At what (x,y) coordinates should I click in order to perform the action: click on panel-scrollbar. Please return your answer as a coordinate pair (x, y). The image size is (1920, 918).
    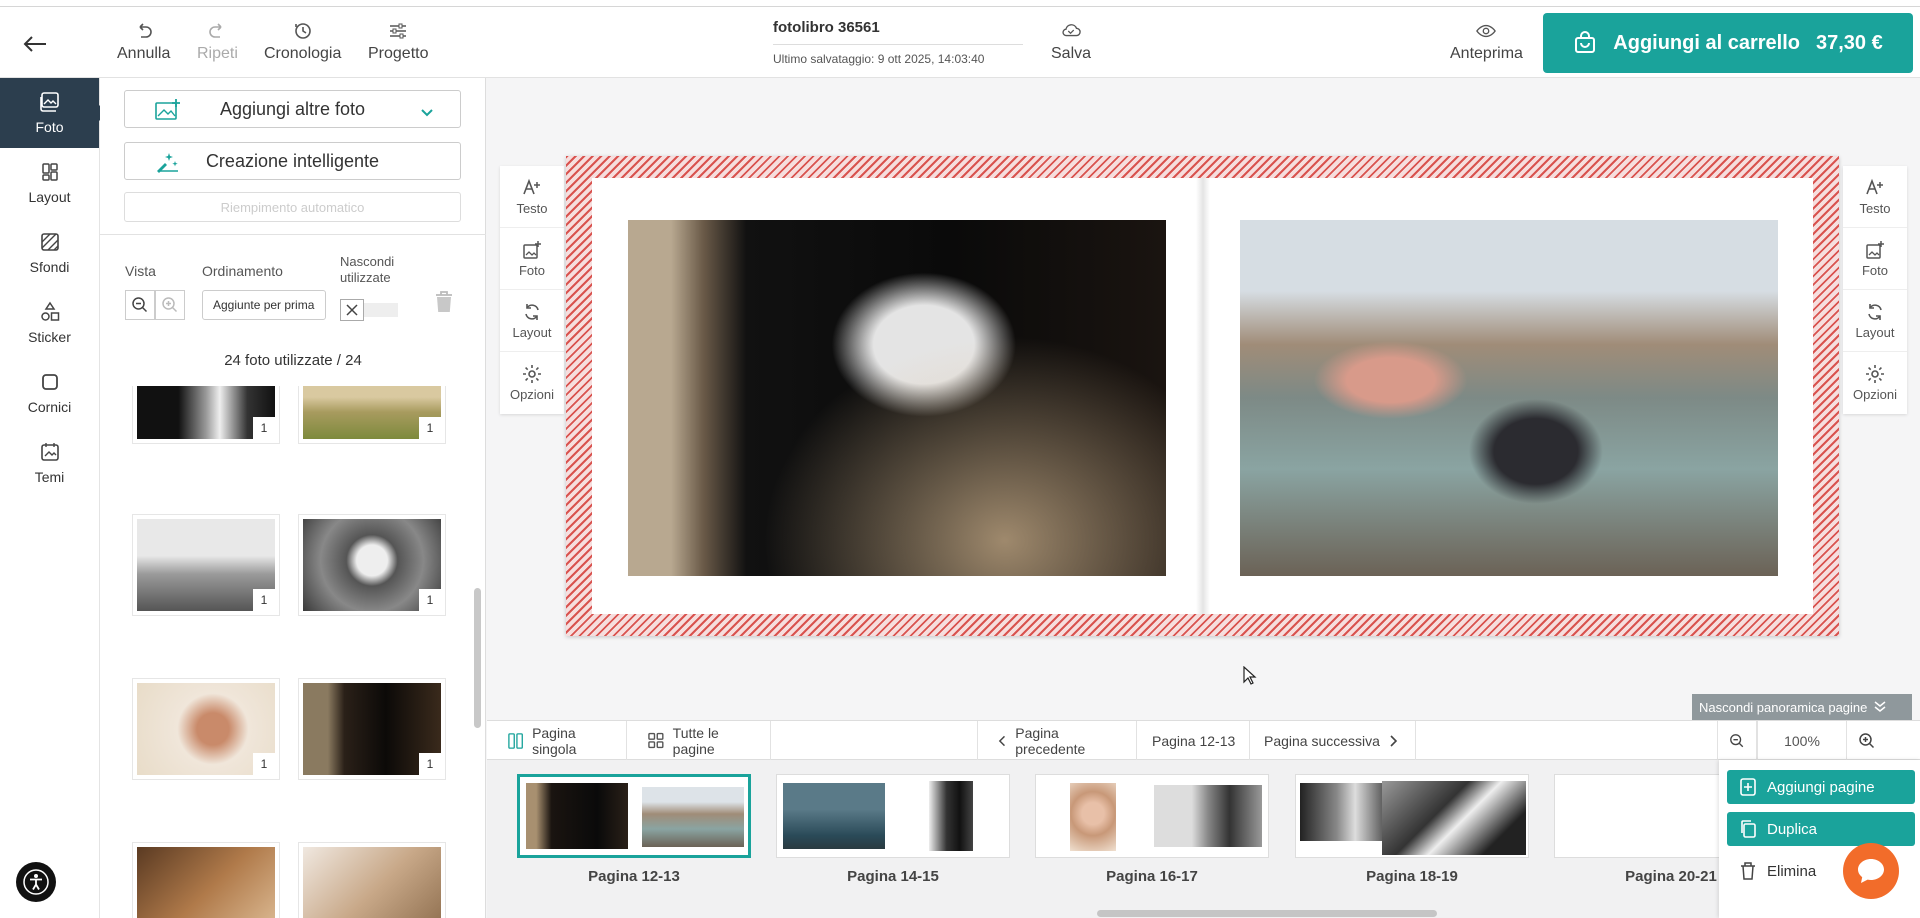
    Looking at the image, I should click on (477, 658).